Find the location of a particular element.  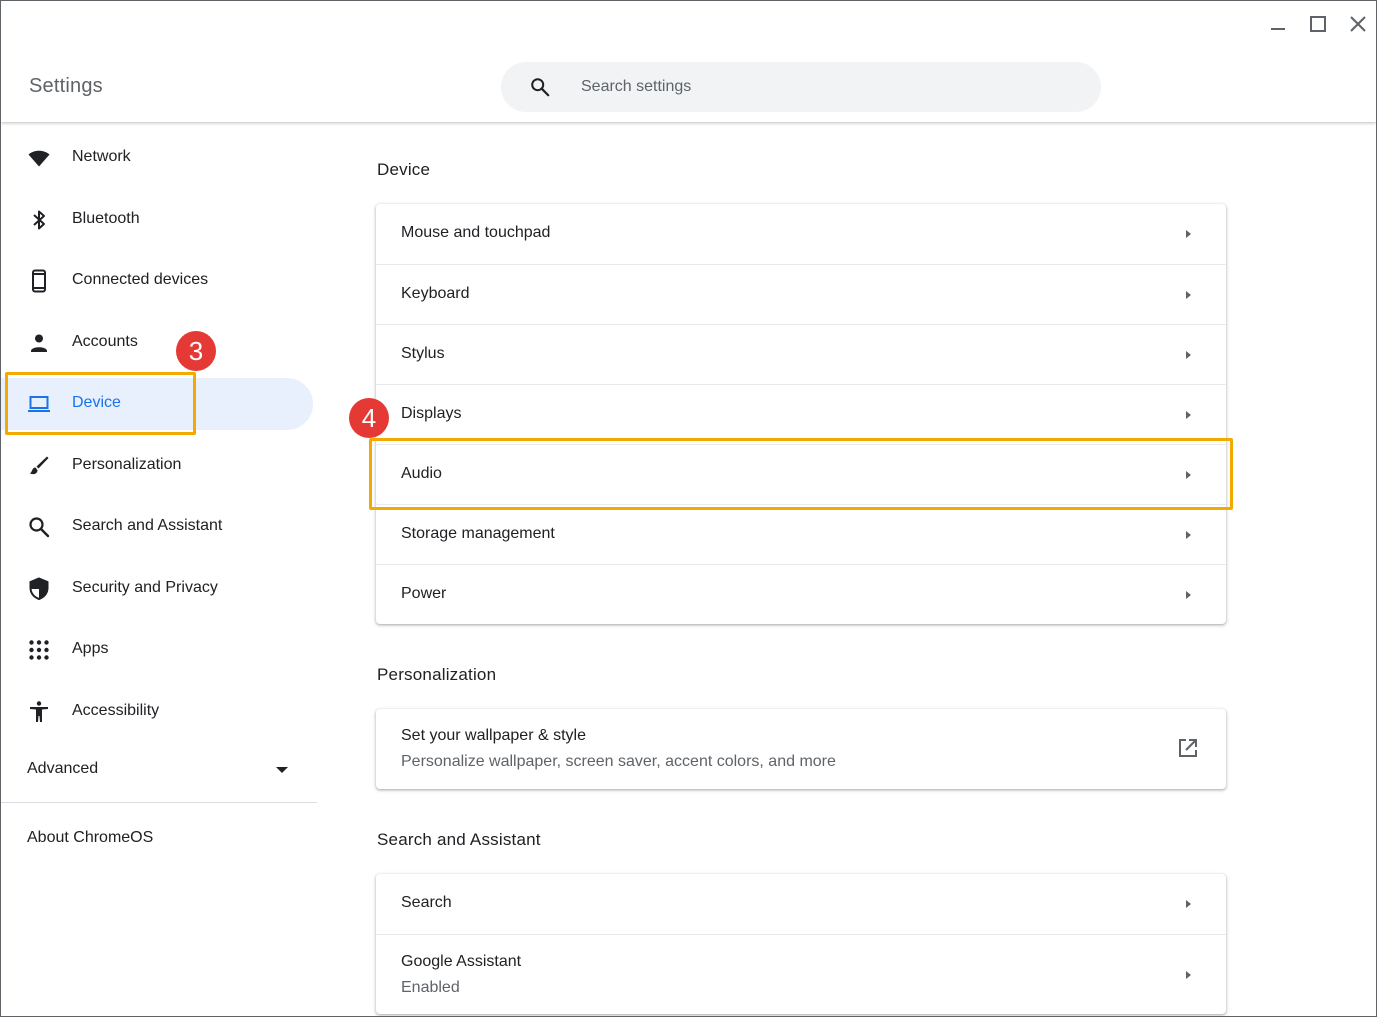

row-stylus: Stylus is located at coordinates (801, 354).